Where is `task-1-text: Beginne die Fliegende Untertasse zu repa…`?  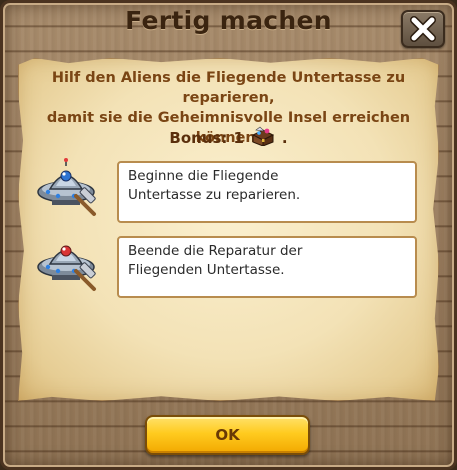
task-1-text: Beginne die Fliegende Untertasse zu repa… is located at coordinates (267, 192).